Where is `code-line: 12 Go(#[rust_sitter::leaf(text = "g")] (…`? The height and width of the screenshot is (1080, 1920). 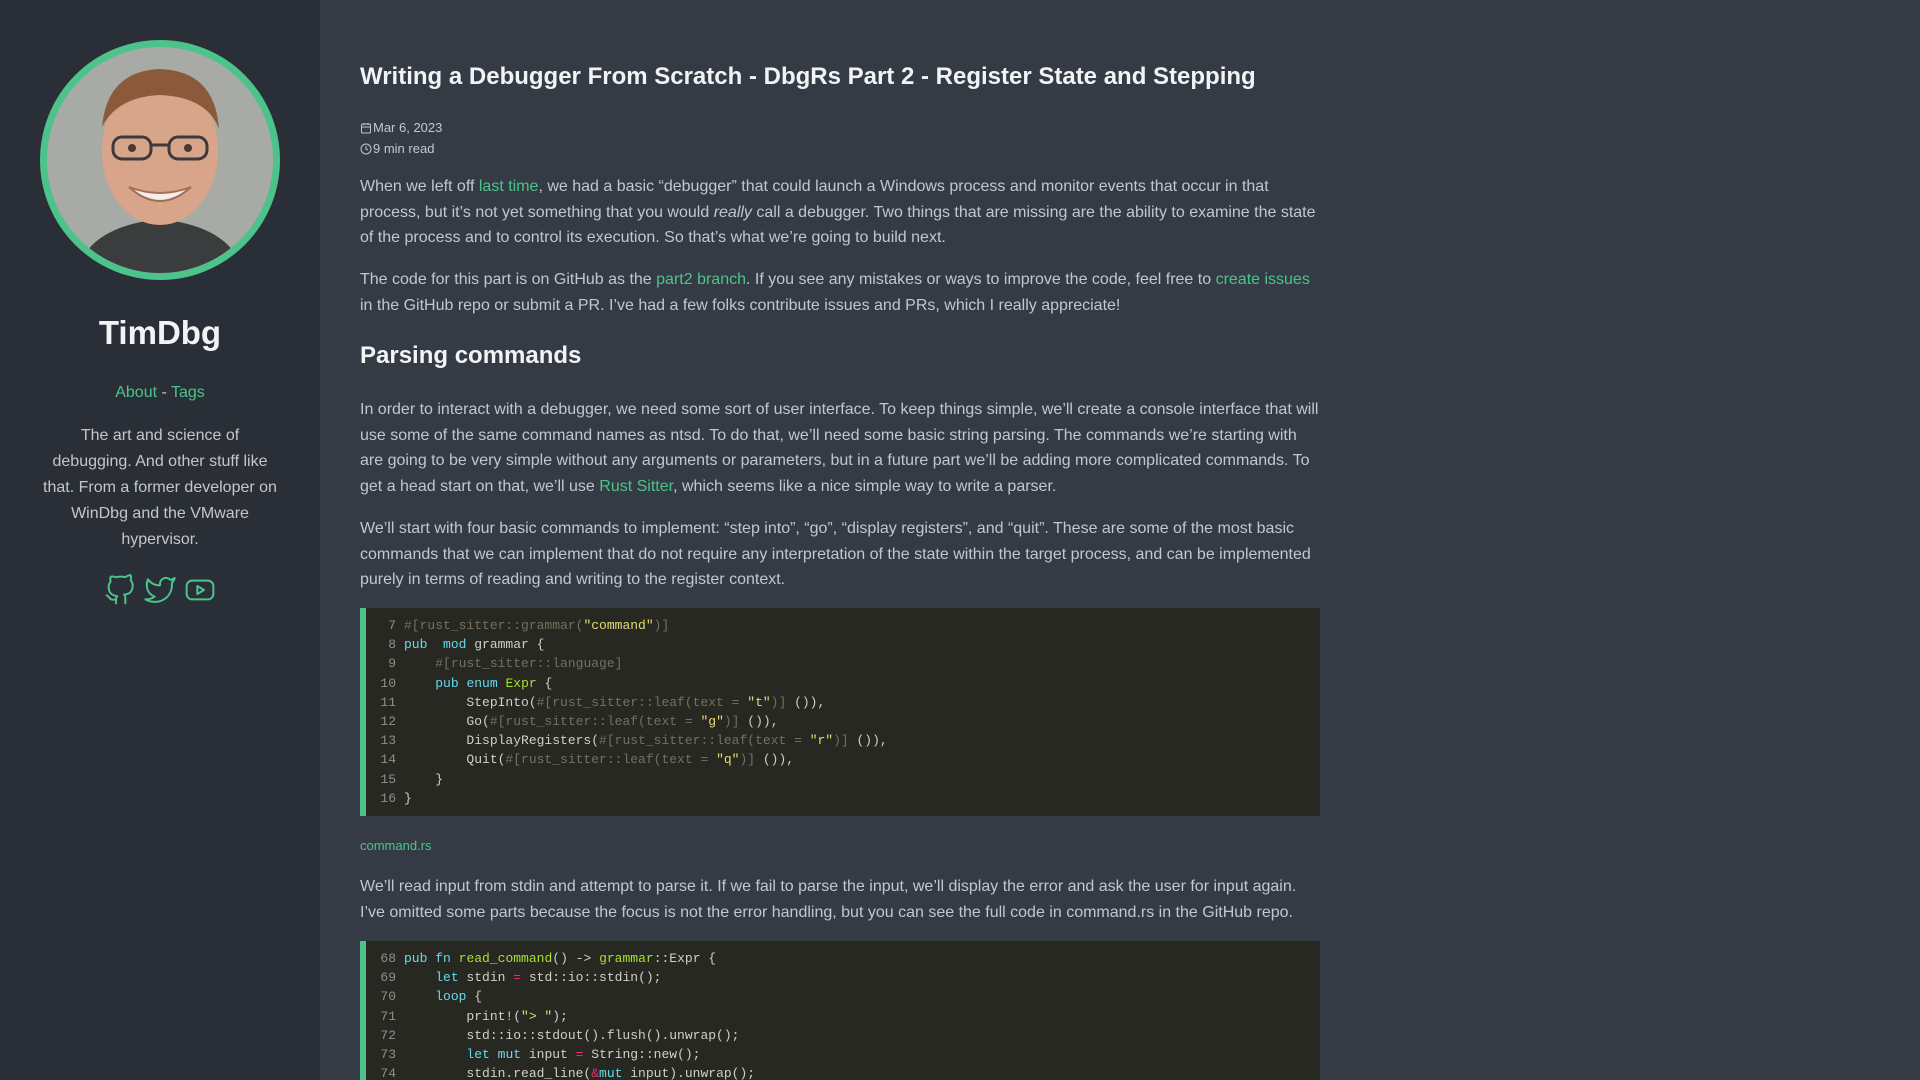
code-line: 12 Go(#[rust_sitter::leaf(text = "g")] (… is located at coordinates (843, 721).